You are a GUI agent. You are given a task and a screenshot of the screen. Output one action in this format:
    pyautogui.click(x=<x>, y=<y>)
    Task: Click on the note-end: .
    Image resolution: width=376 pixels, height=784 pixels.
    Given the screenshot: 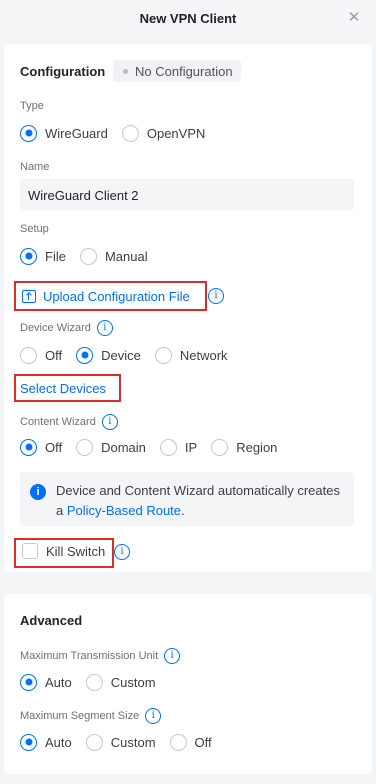 What is the action you would take?
    pyautogui.click(x=183, y=510)
    